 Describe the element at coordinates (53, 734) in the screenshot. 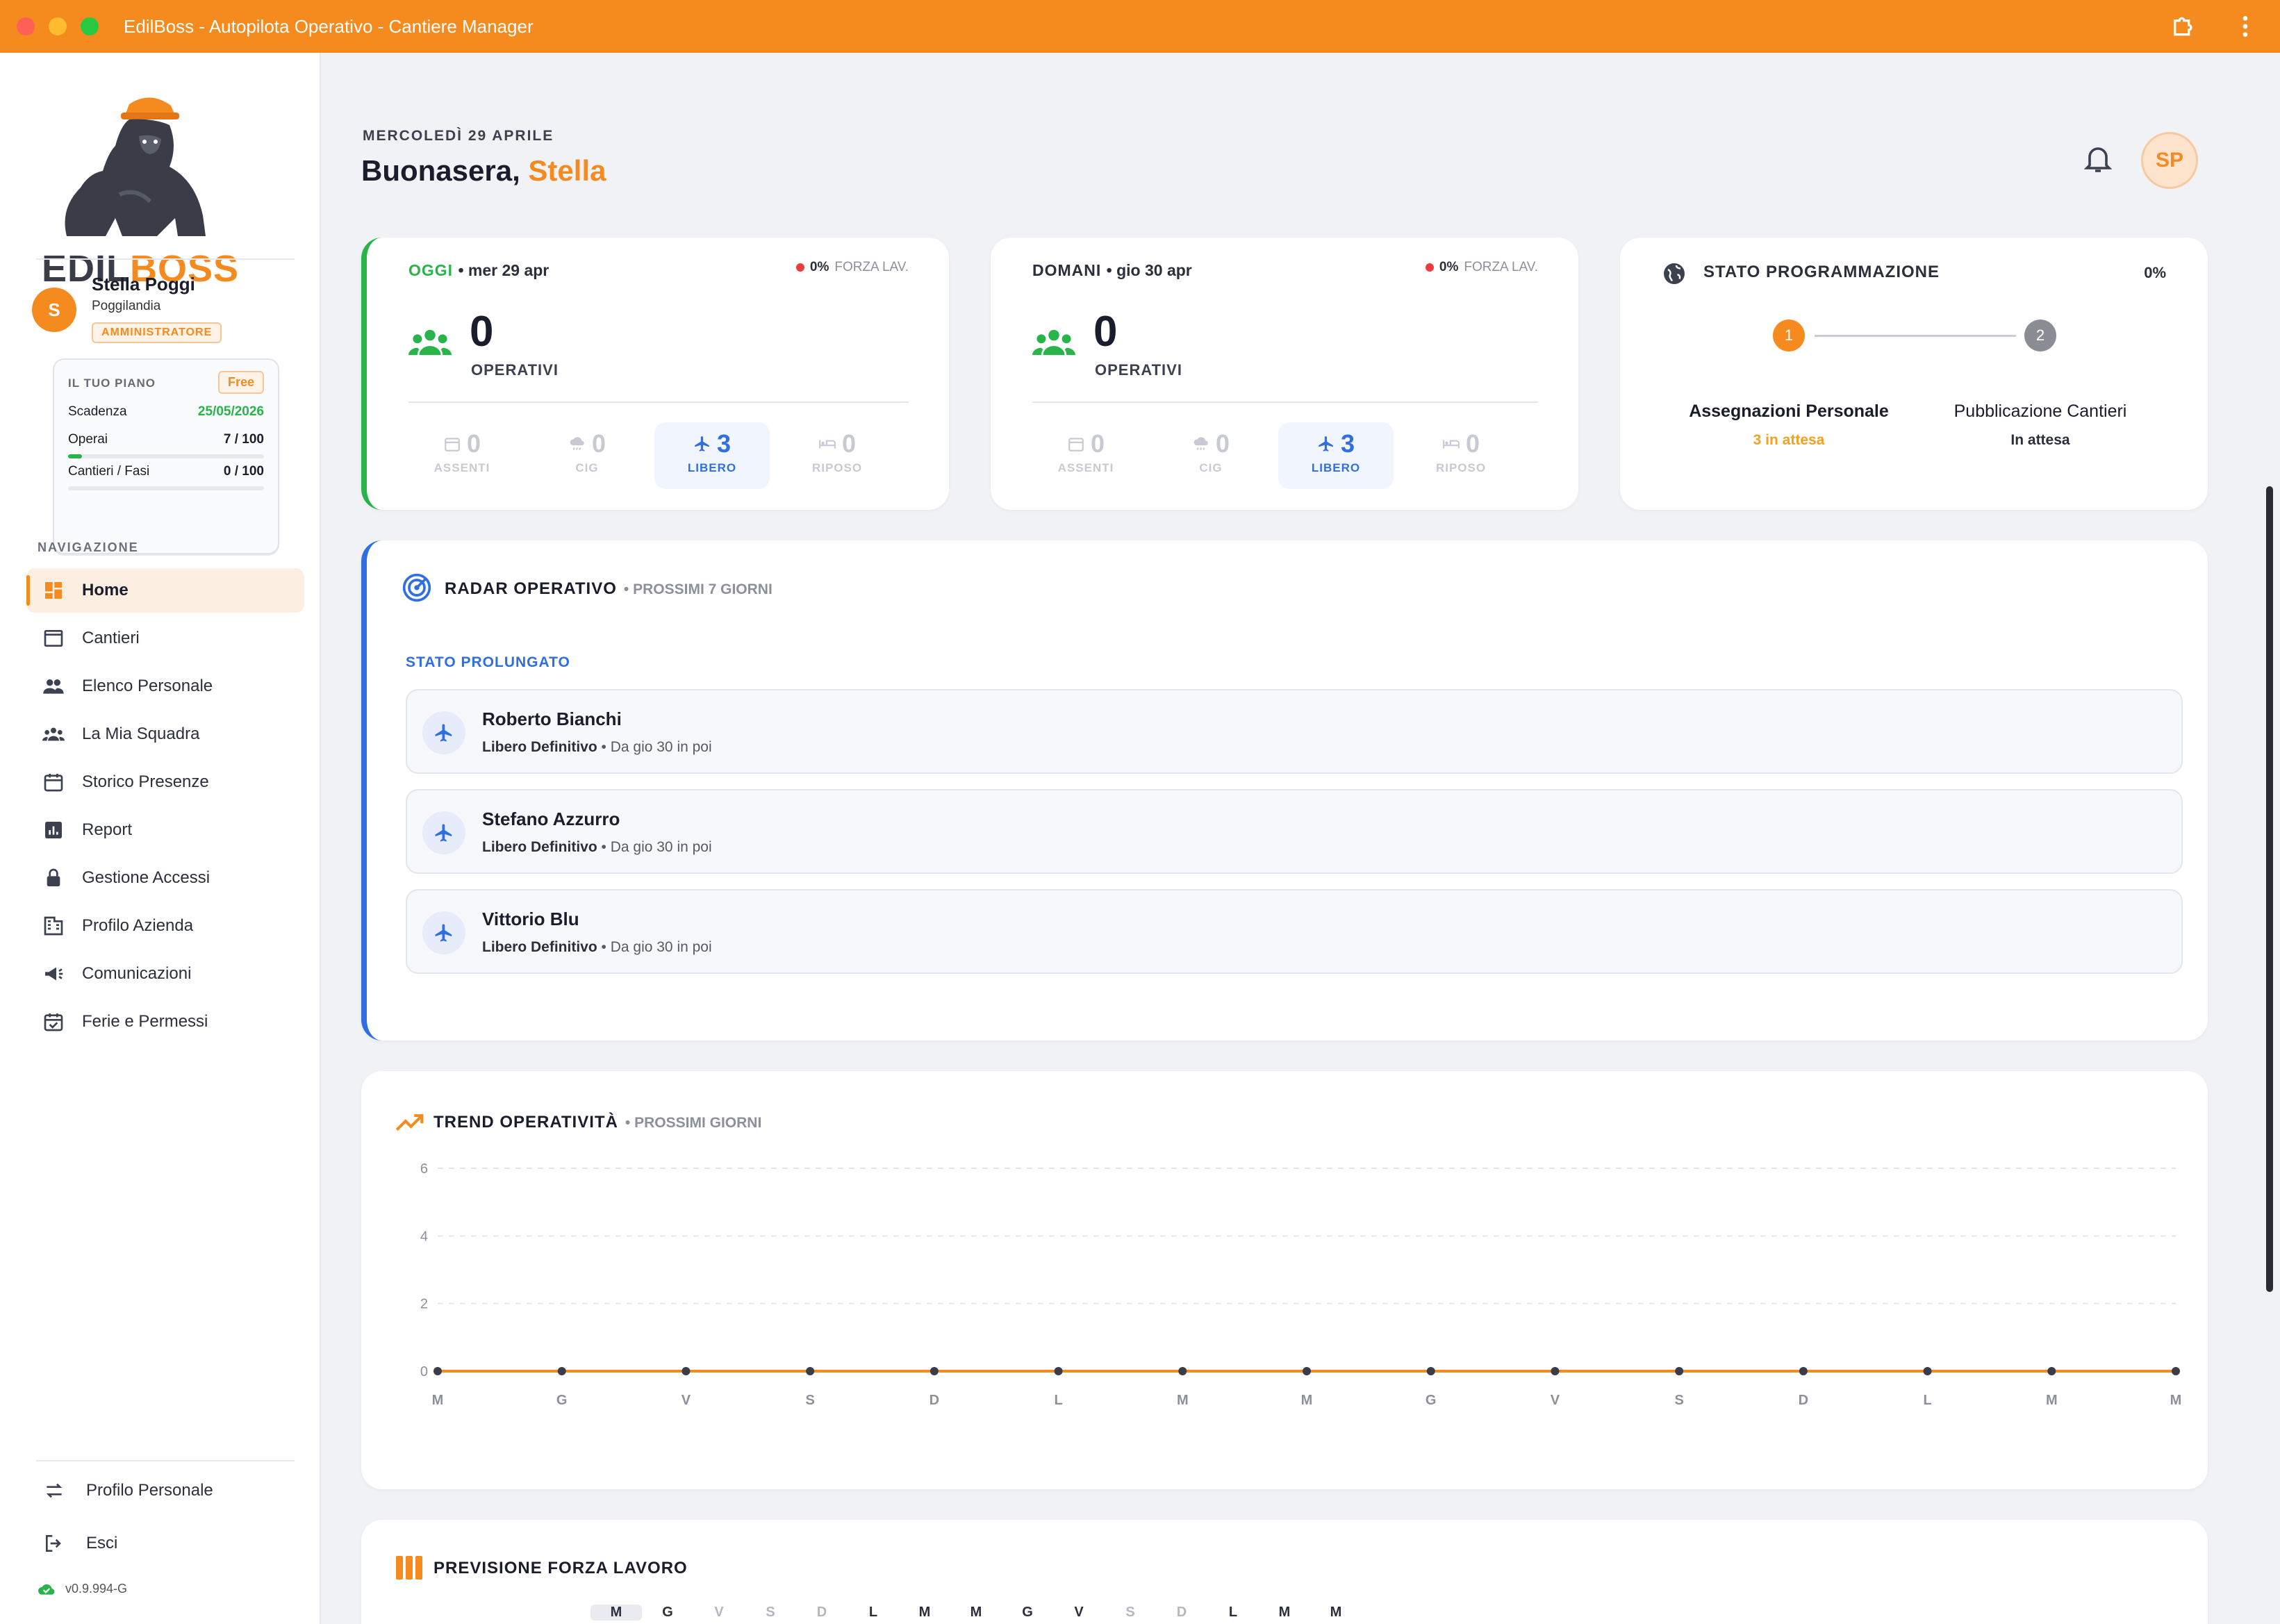

I see `team-icon` at that location.